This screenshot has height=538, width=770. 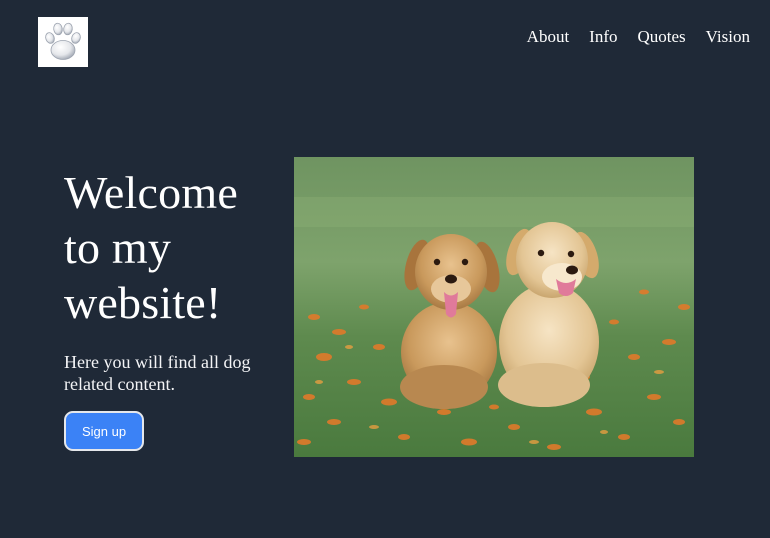 What do you see at coordinates (728, 37) in the screenshot?
I see `nav-link-vision: Vision` at bounding box center [728, 37].